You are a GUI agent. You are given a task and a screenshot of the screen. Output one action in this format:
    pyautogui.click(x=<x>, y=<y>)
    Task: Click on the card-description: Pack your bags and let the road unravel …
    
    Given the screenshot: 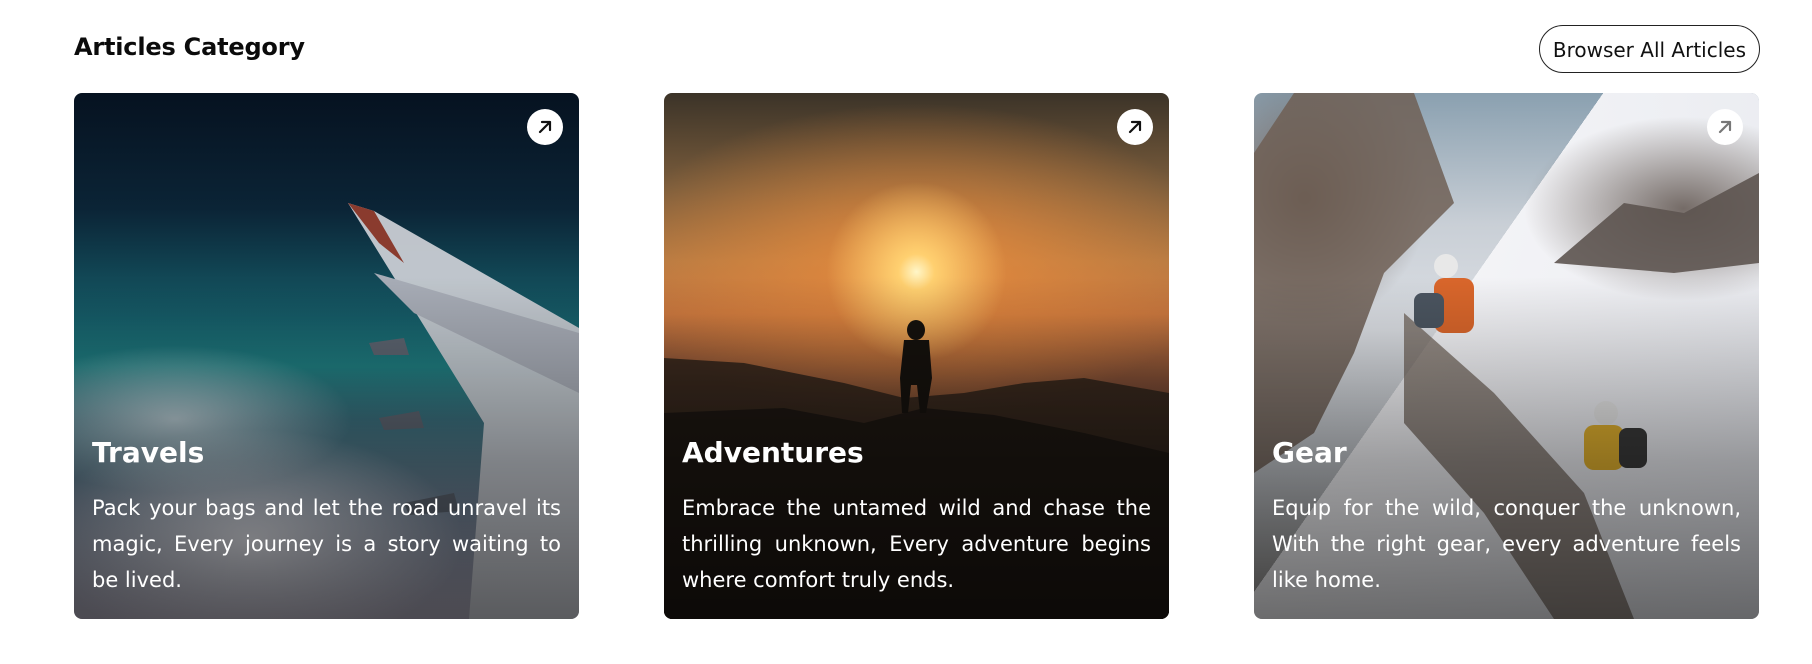 What is the action you would take?
    pyautogui.click(x=326, y=544)
    